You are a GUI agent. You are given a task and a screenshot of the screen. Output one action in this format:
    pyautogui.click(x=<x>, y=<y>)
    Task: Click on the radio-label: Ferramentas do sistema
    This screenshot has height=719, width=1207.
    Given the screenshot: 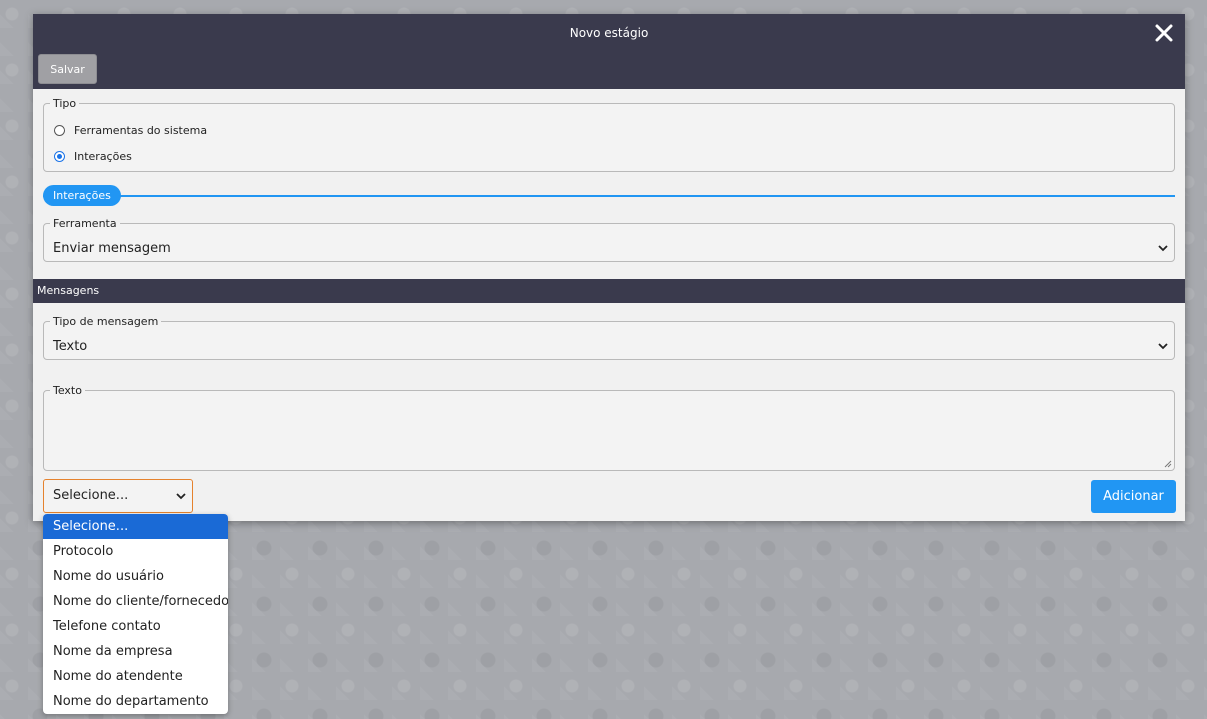 What is the action you would take?
    pyautogui.click(x=141, y=130)
    